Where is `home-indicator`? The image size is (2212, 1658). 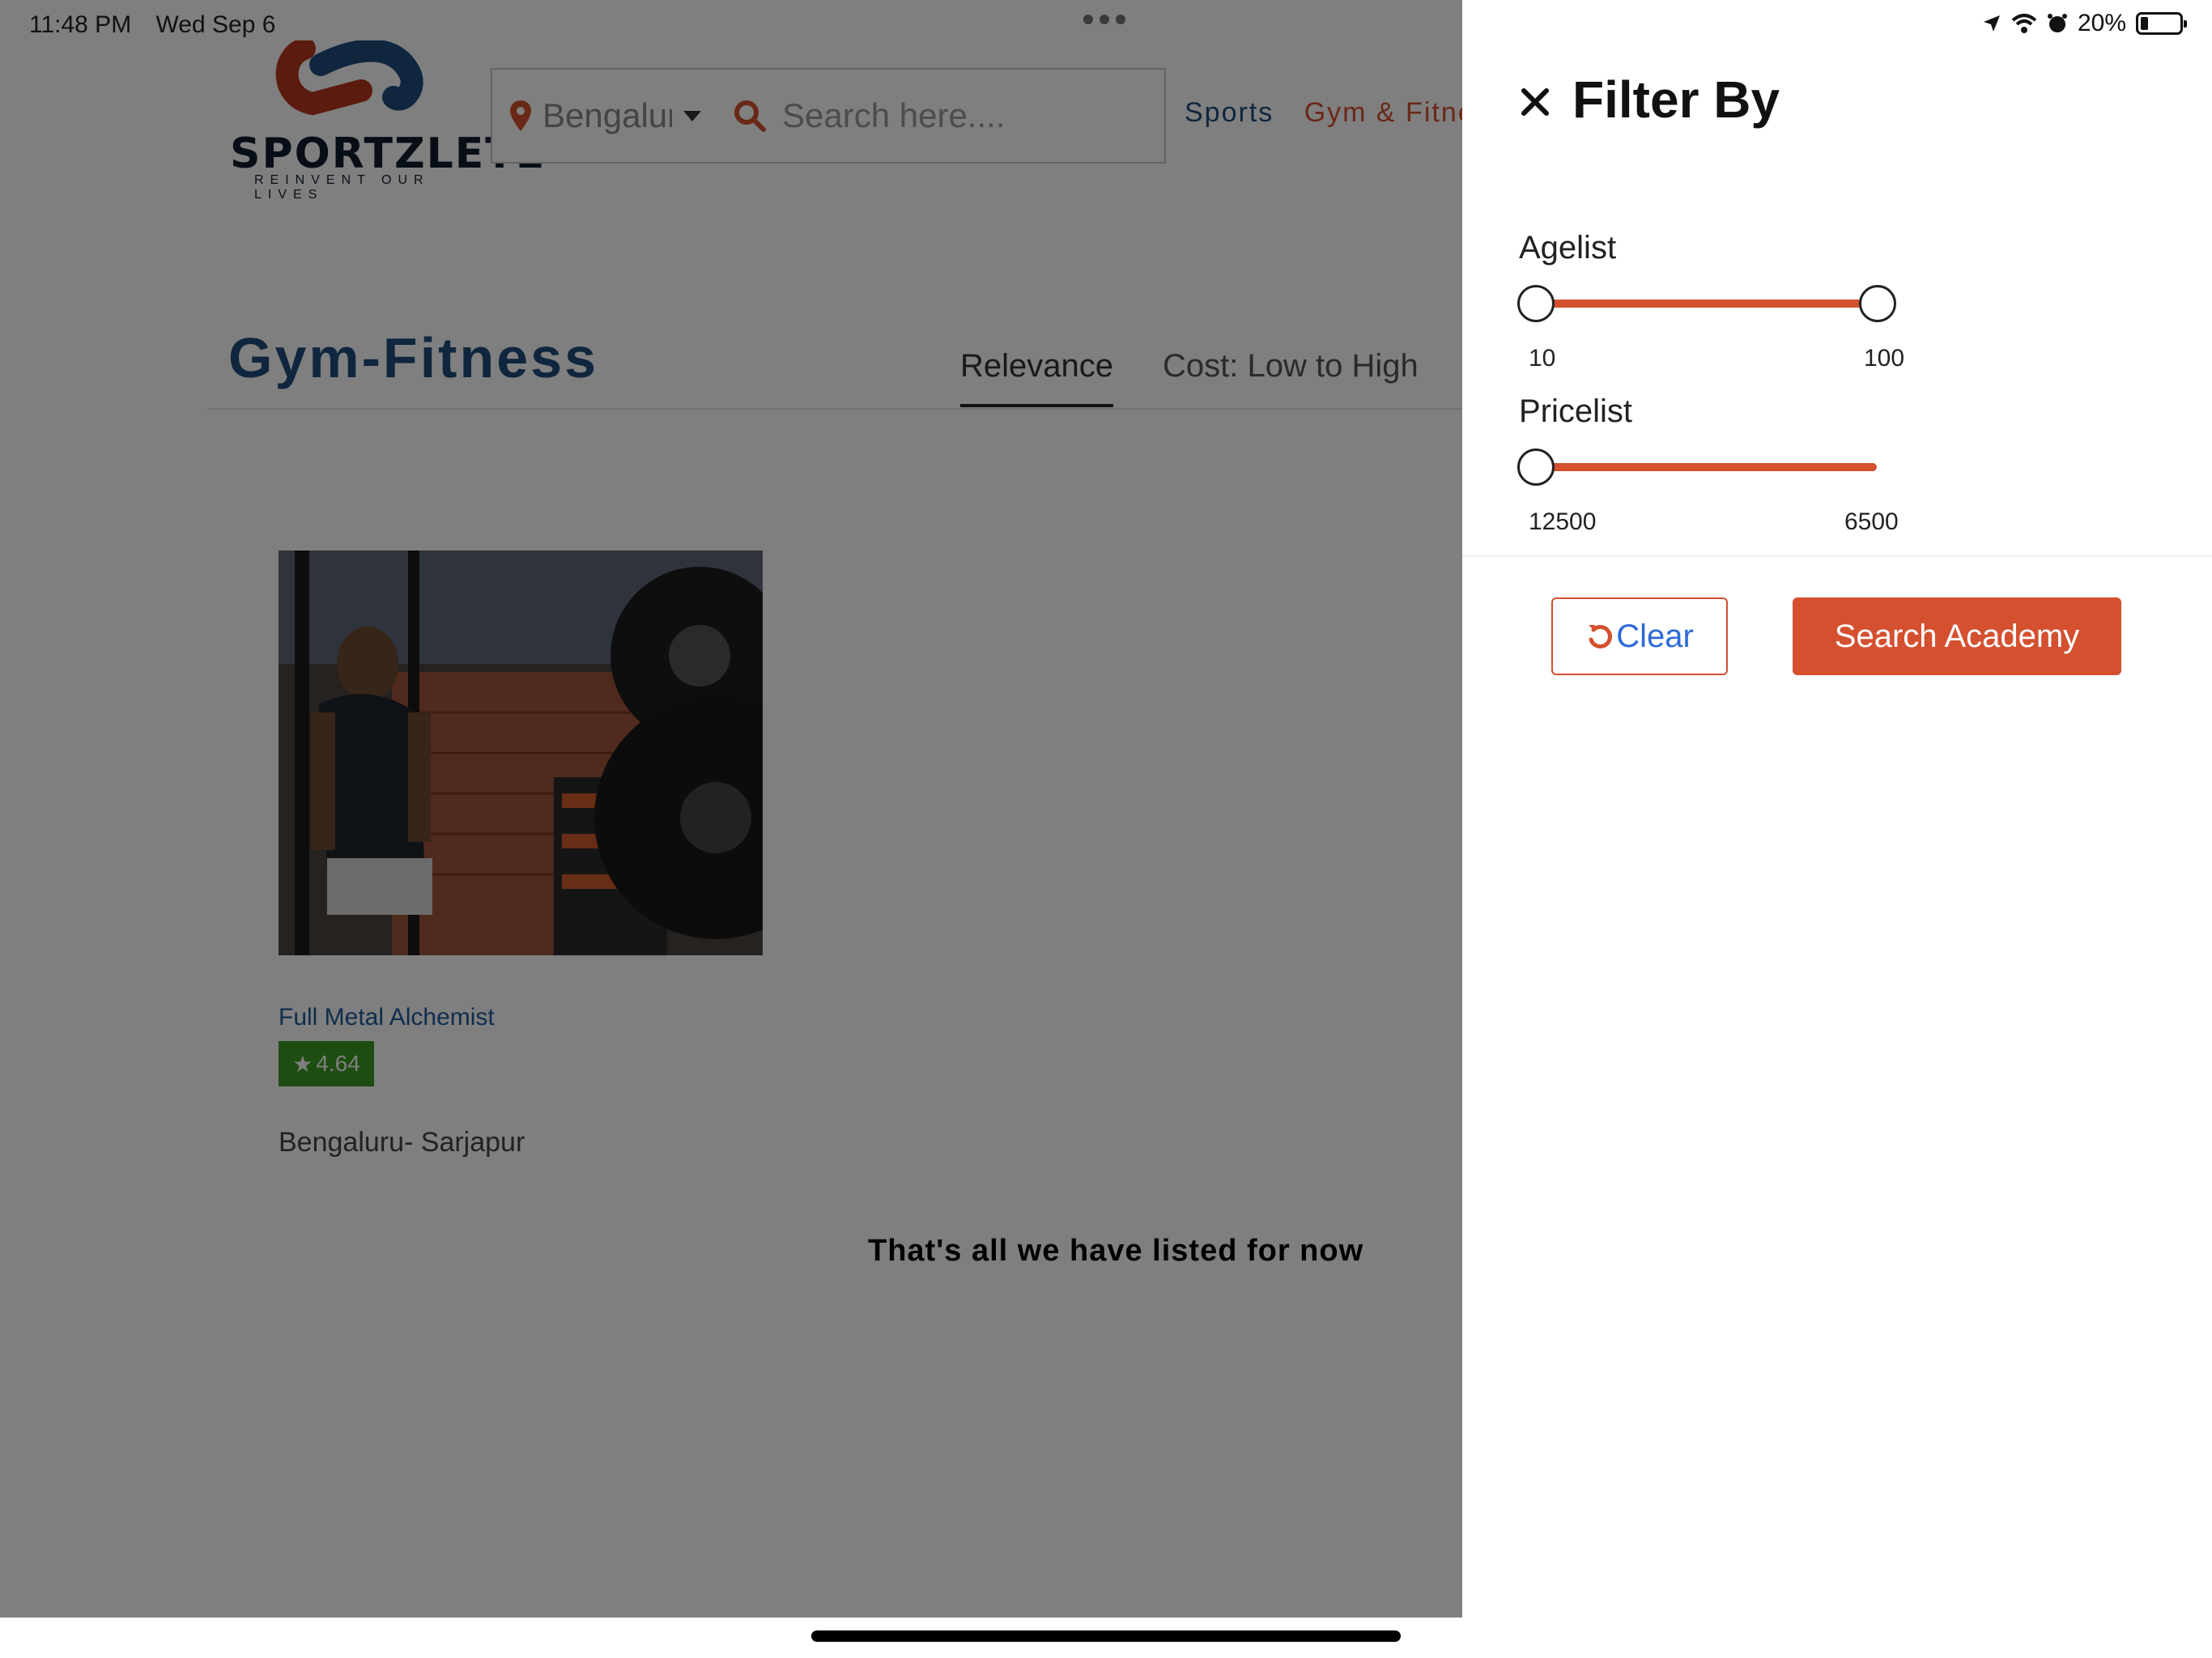
home-indicator is located at coordinates (1106, 1636).